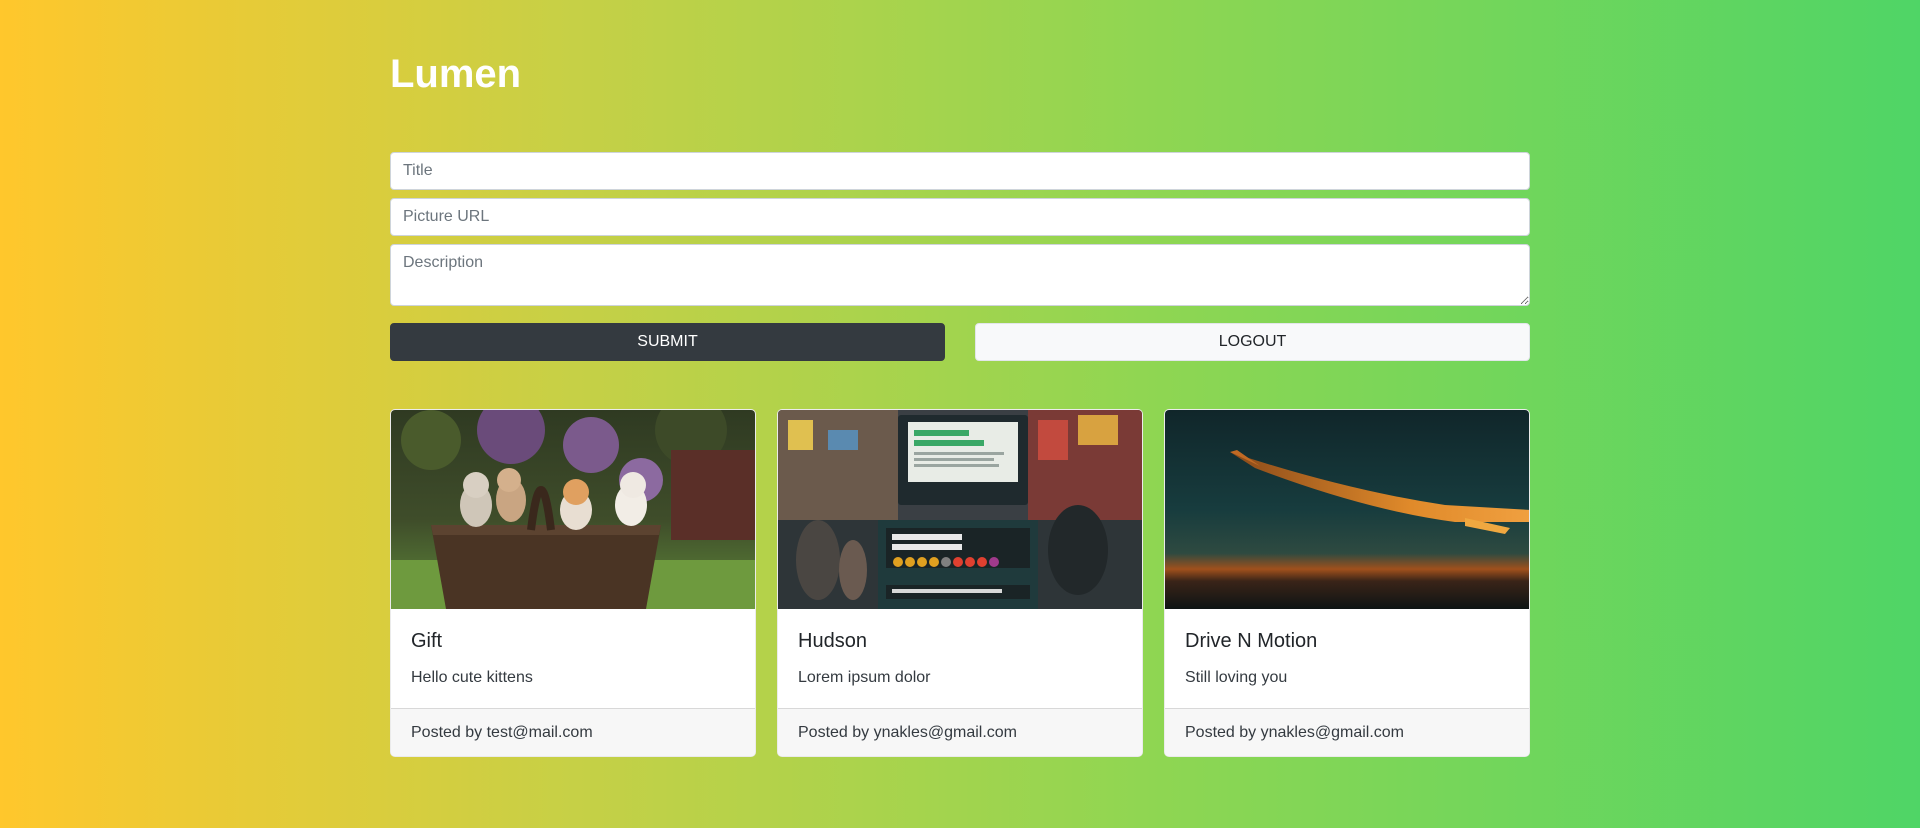 The height and width of the screenshot is (828, 1920). What do you see at coordinates (960, 275) in the screenshot?
I see `description-textarea` at bounding box center [960, 275].